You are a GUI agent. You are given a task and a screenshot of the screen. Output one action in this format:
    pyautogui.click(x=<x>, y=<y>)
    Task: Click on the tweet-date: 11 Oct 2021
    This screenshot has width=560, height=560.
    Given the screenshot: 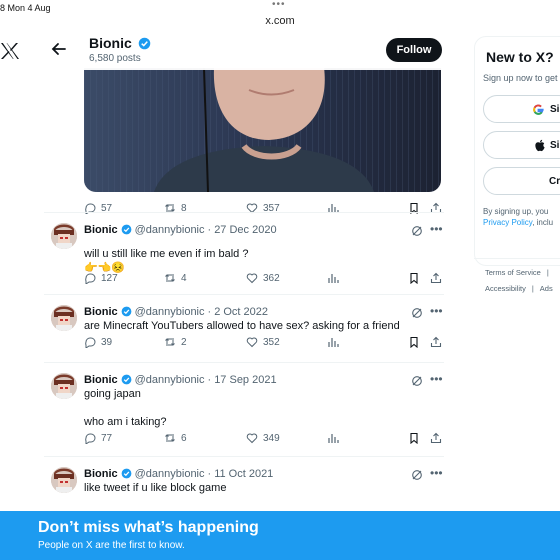 What is the action you would take?
    pyautogui.click(x=243, y=474)
    